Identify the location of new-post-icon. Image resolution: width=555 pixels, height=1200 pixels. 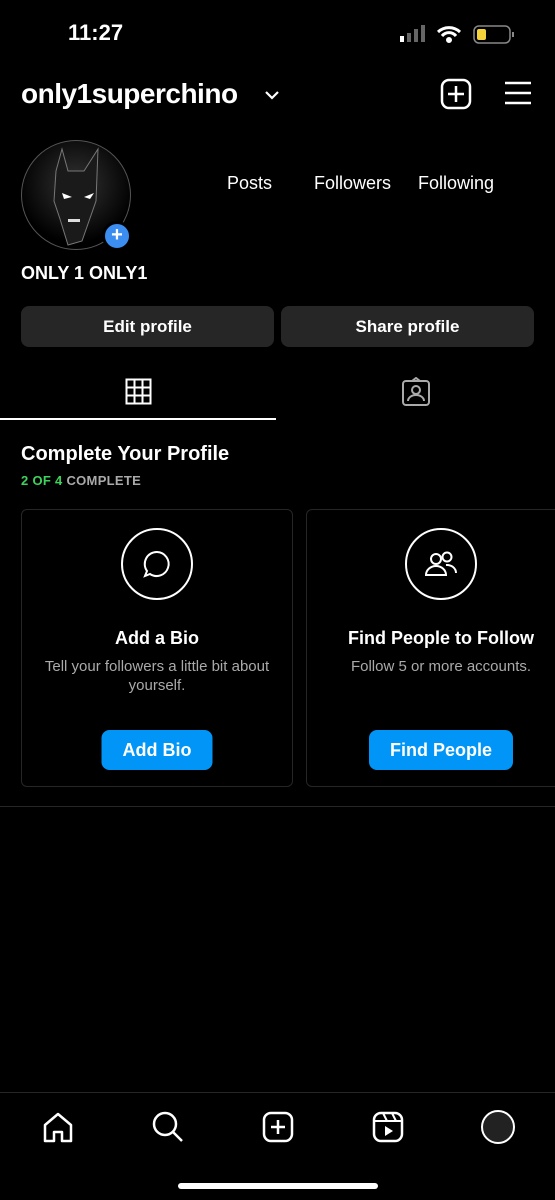
(456, 94).